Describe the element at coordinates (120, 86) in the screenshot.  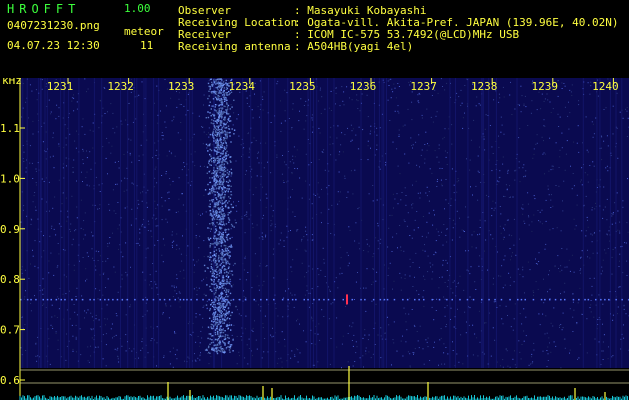
I see `x-tick-label: 1232` at that location.